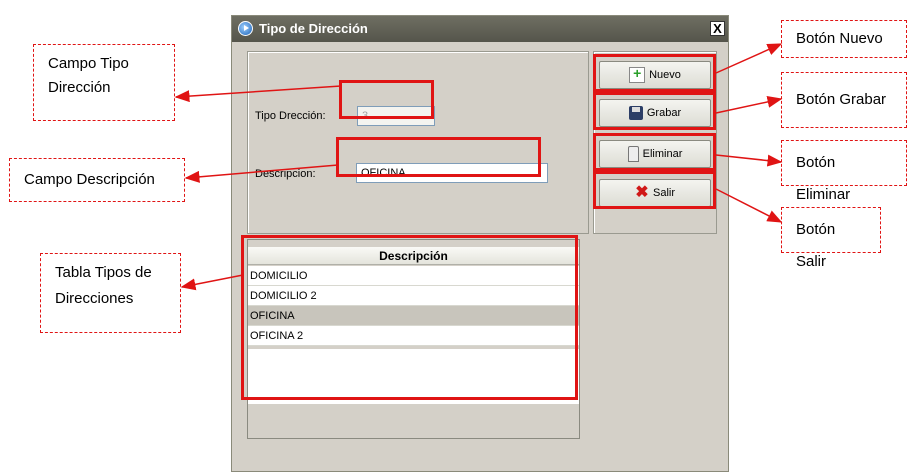 Image resolution: width=910 pixels, height=472 pixels. What do you see at coordinates (749, 104) in the screenshot?
I see `arrow-grabar` at bounding box center [749, 104].